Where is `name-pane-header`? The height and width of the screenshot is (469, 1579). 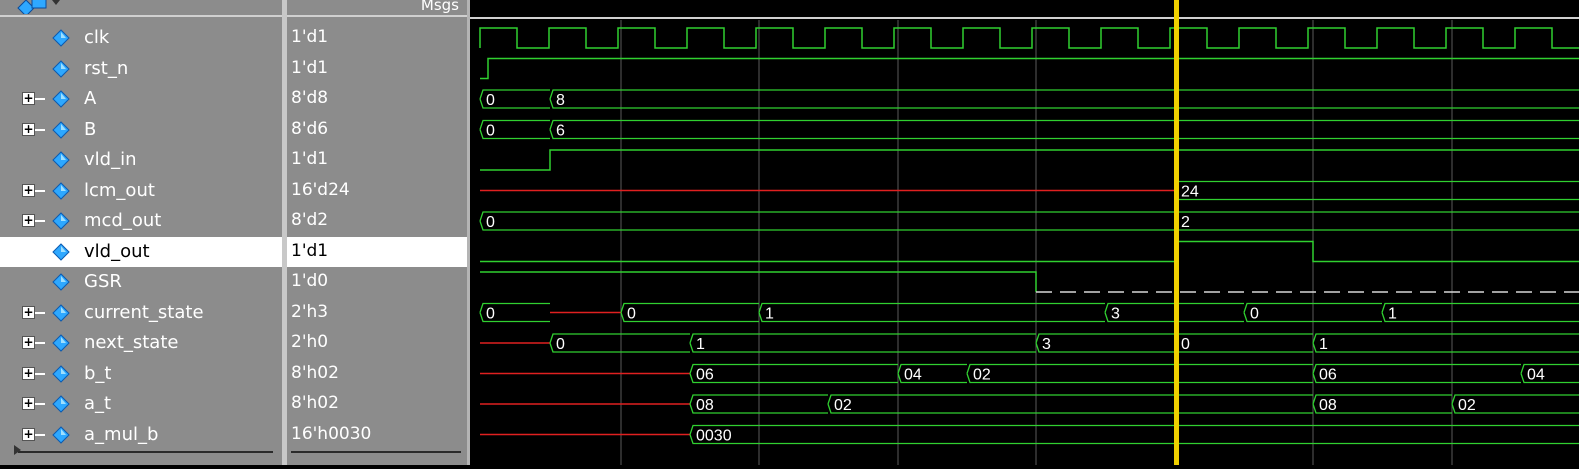
name-pane-header is located at coordinates (141, 8).